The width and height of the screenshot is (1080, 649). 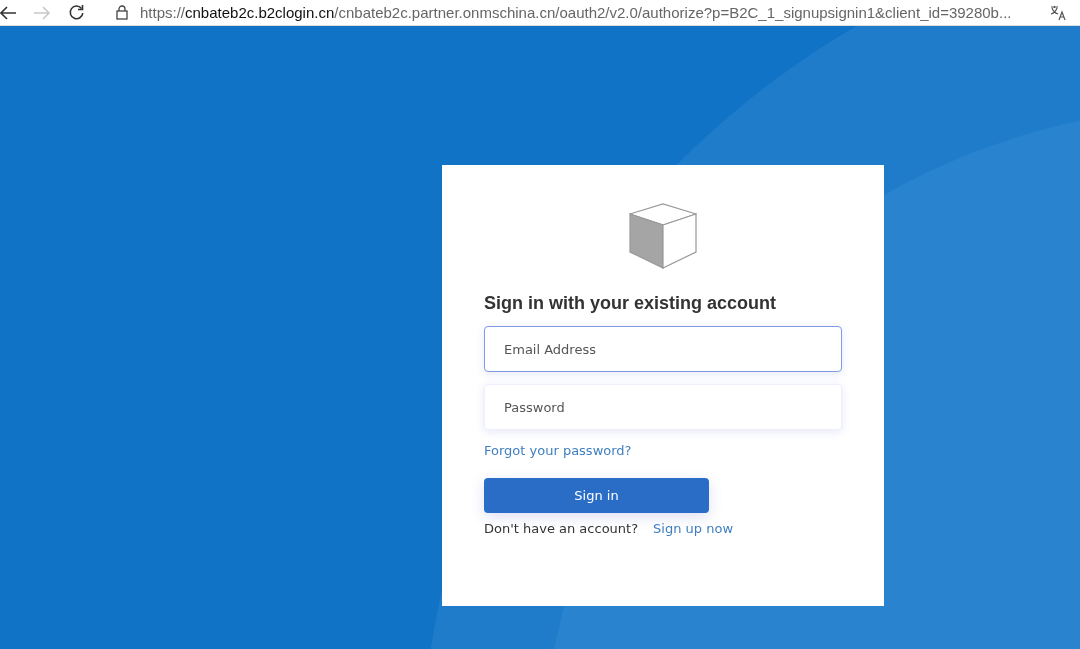 I want to click on sign-in-heading: Sign in with your existing account, so click(x=631, y=303).